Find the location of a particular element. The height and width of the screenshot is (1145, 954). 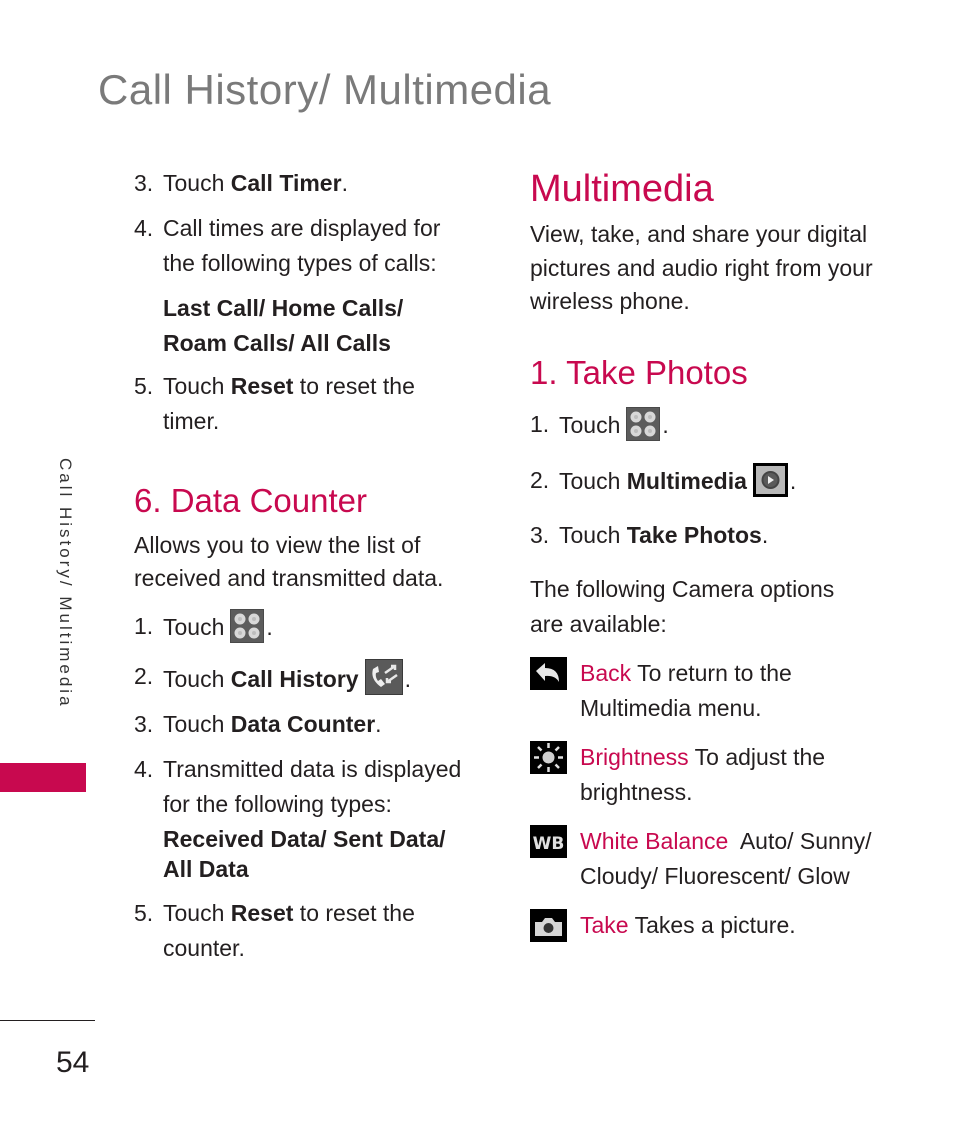

step-touch-call-history: 2. Touch Call History. is located at coordinates (304, 678).